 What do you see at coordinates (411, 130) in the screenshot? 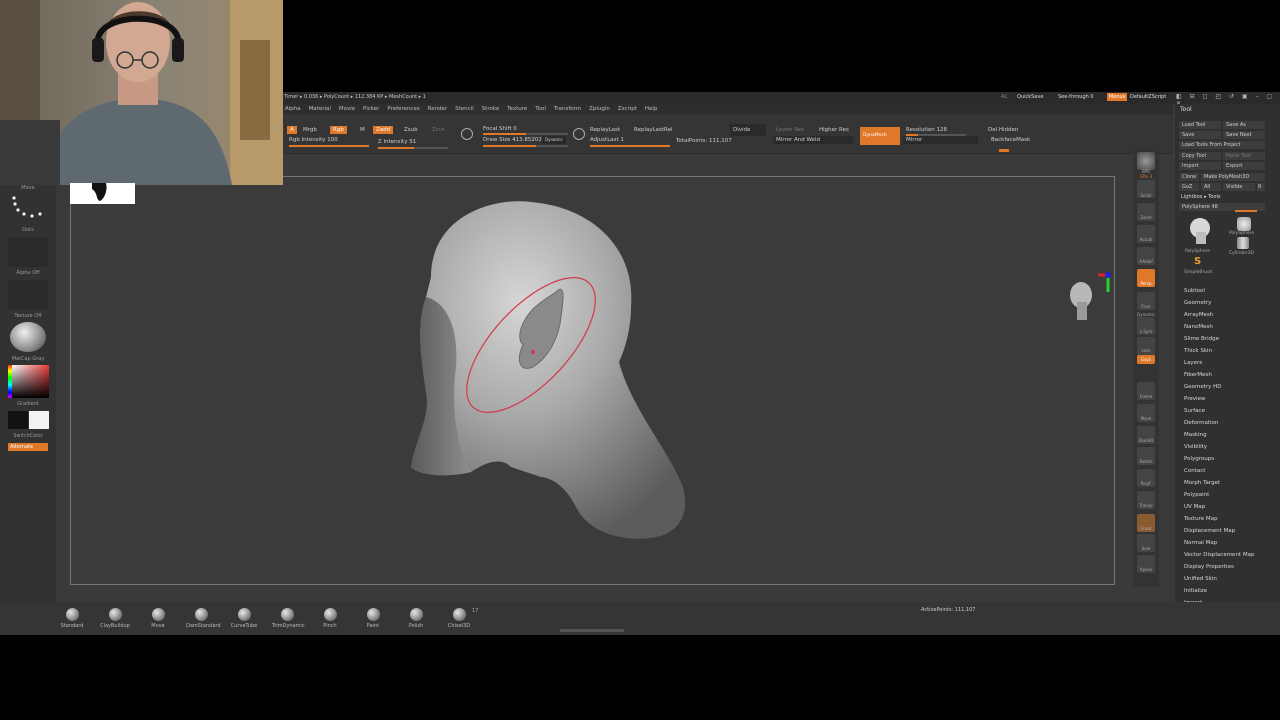
I see `zsub-button: Zsub` at bounding box center [411, 130].